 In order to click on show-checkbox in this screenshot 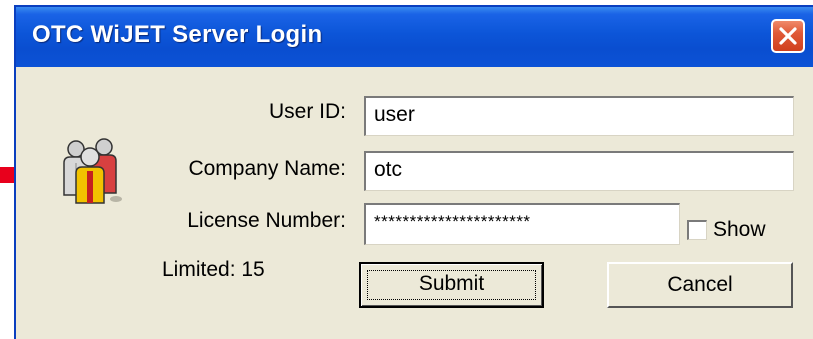, I will do `click(697, 230)`.